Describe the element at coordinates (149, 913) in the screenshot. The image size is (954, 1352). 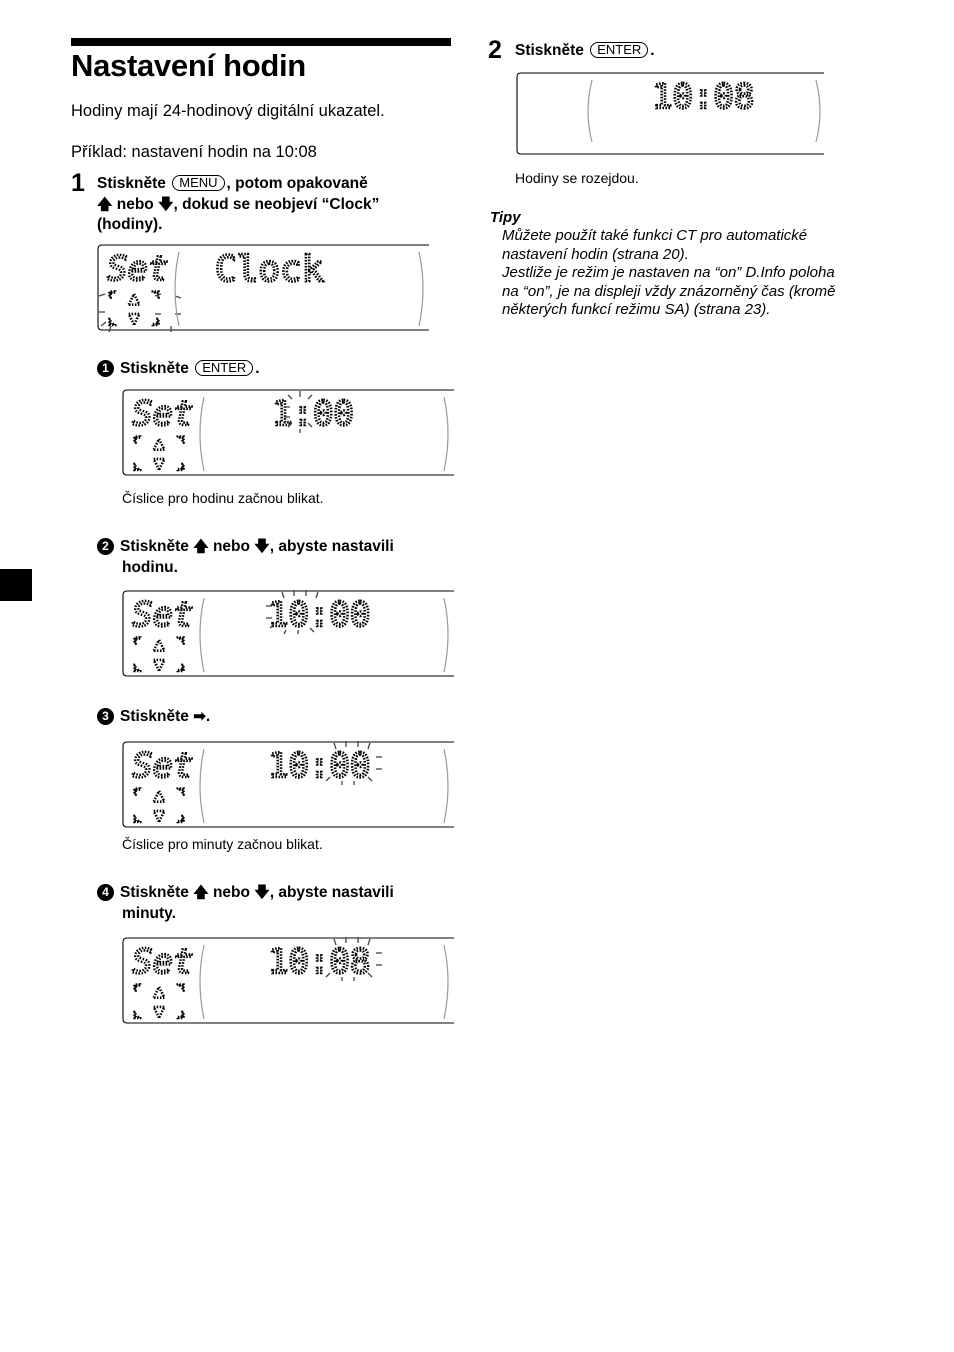
I see `instruction-text: minuty.` at that location.